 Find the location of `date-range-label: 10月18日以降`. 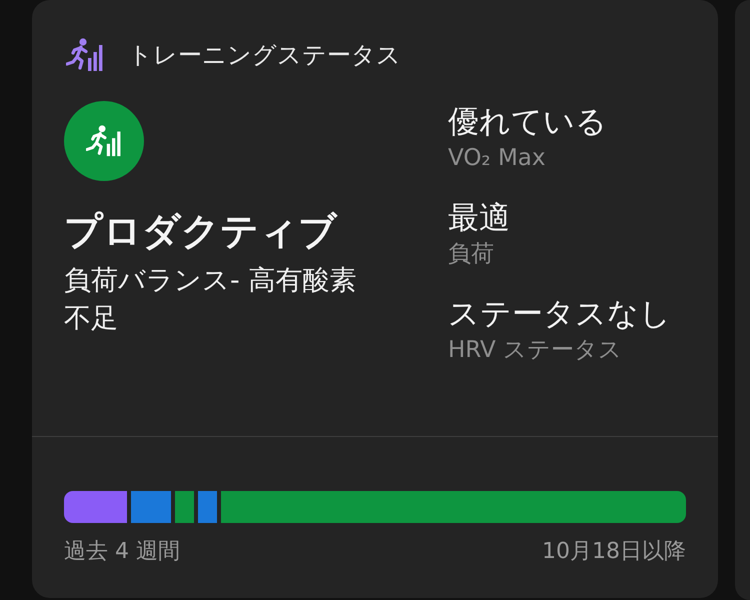

date-range-label: 10月18日以降 is located at coordinates (614, 552).